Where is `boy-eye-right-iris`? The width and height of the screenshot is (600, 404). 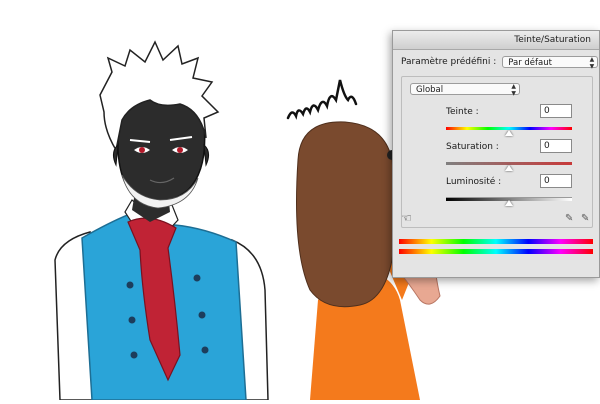 boy-eye-right-iris is located at coordinates (180, 150).